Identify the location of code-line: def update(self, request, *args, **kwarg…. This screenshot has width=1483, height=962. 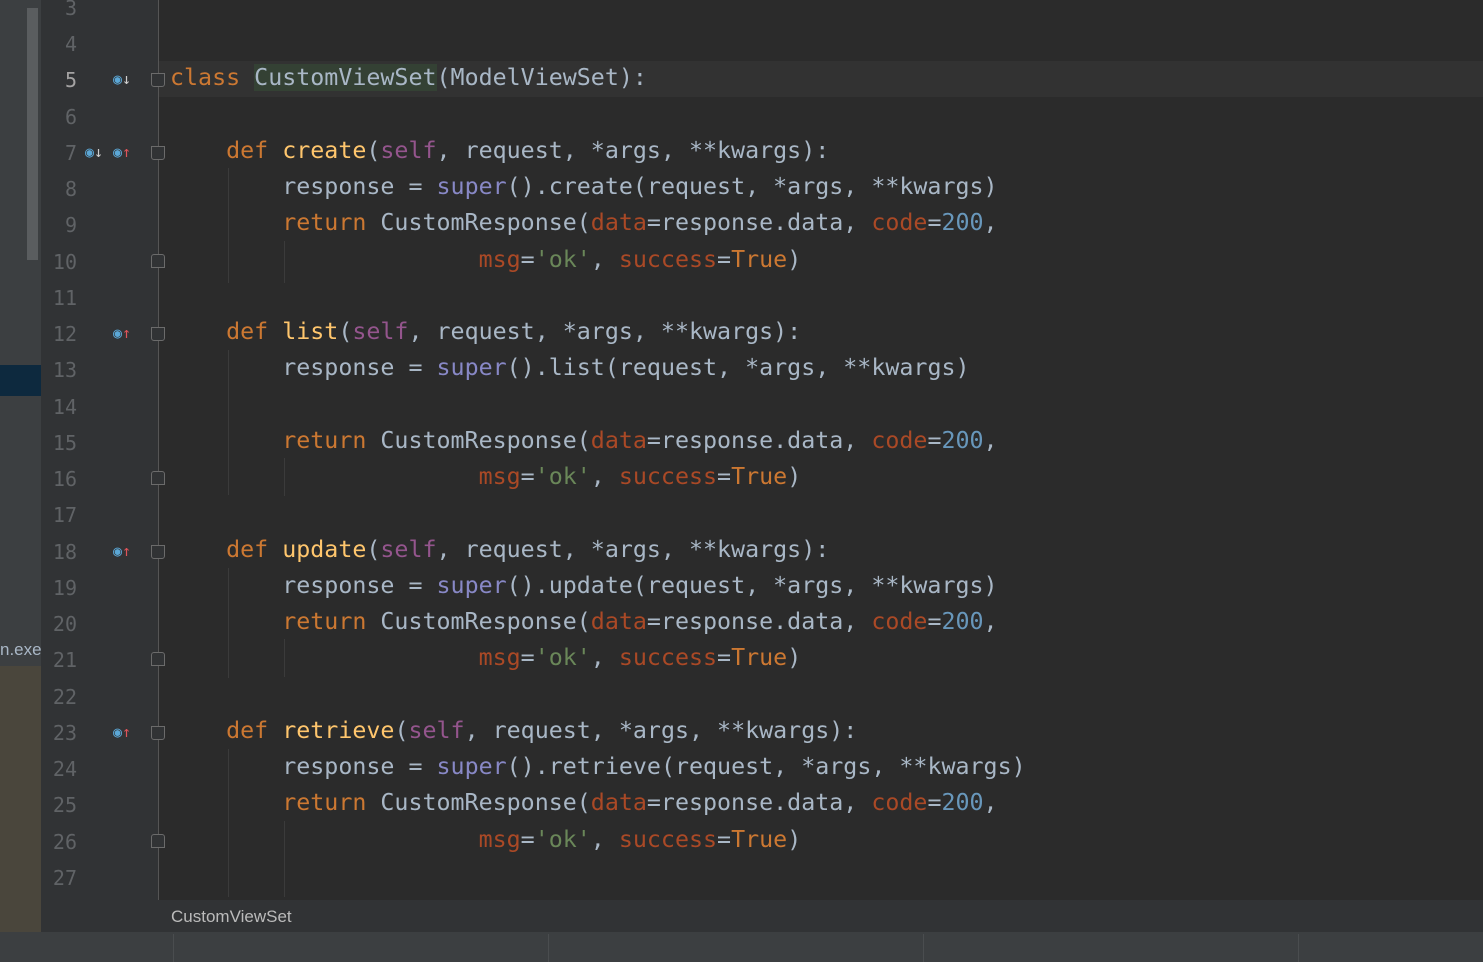
(499, 549).